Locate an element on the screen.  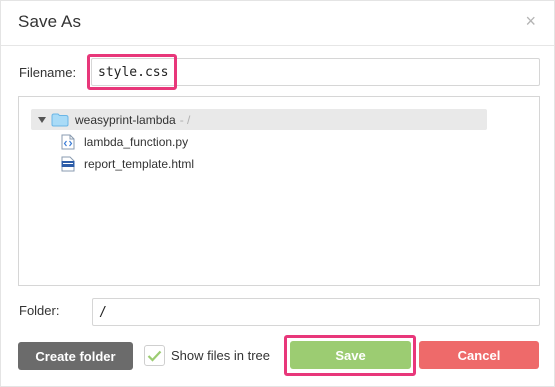
tree-file-item: report_template.html is located at coordinates (127, 163).